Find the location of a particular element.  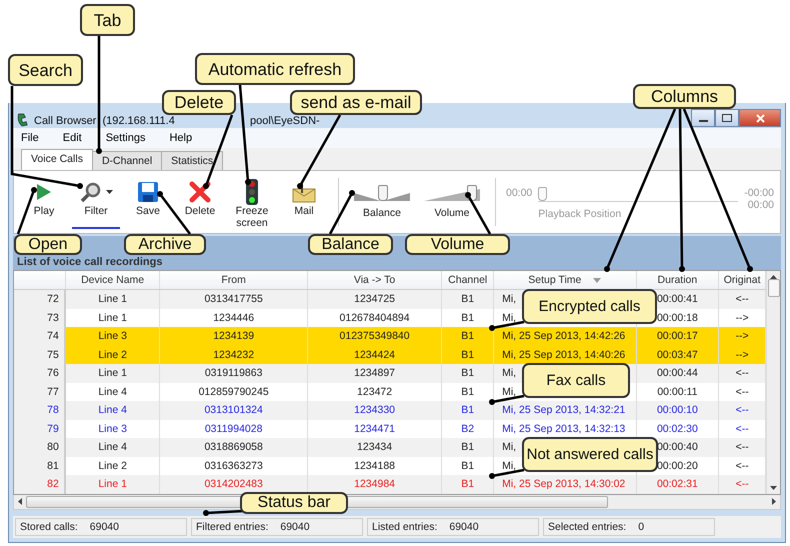

row-number: 81 is located at coordinates (40, 465).